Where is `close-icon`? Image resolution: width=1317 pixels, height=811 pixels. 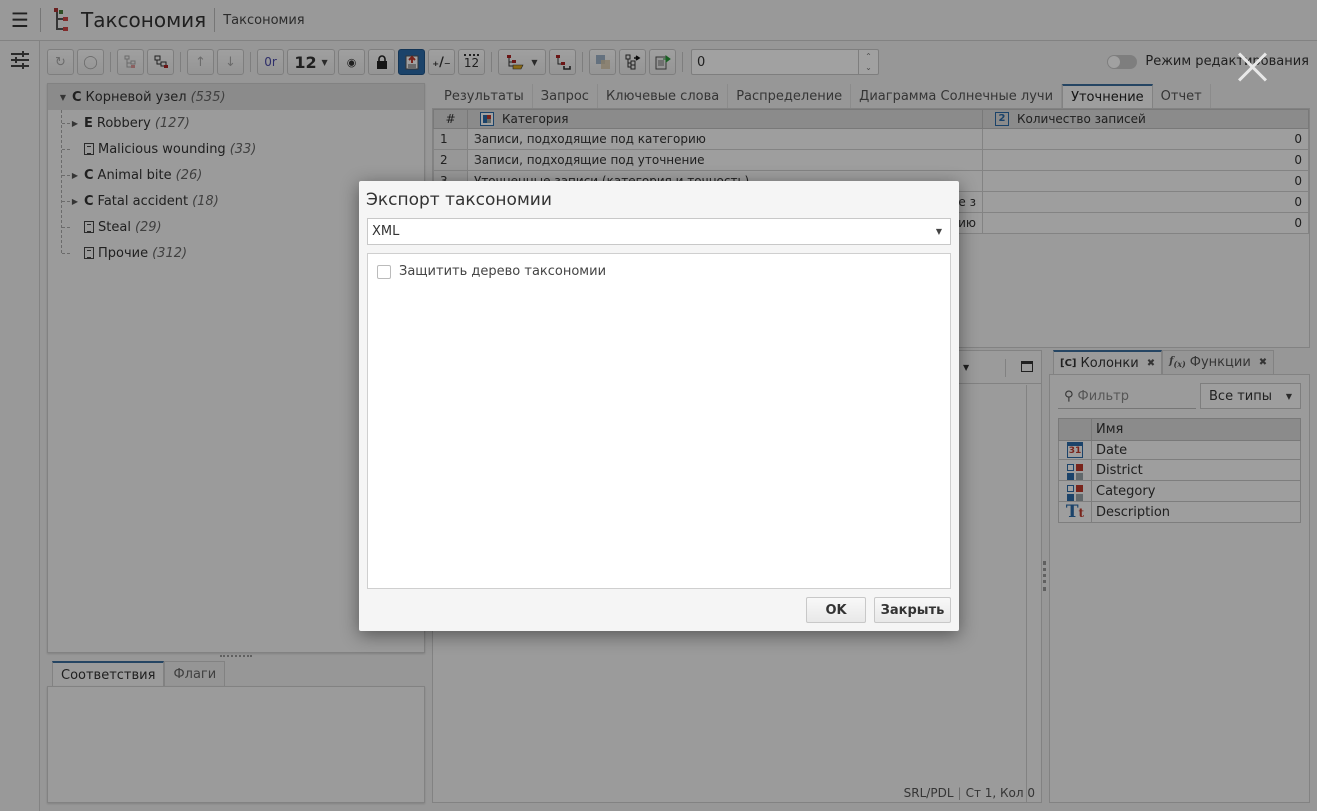 close-icon is located at coordinates (1252, 66).